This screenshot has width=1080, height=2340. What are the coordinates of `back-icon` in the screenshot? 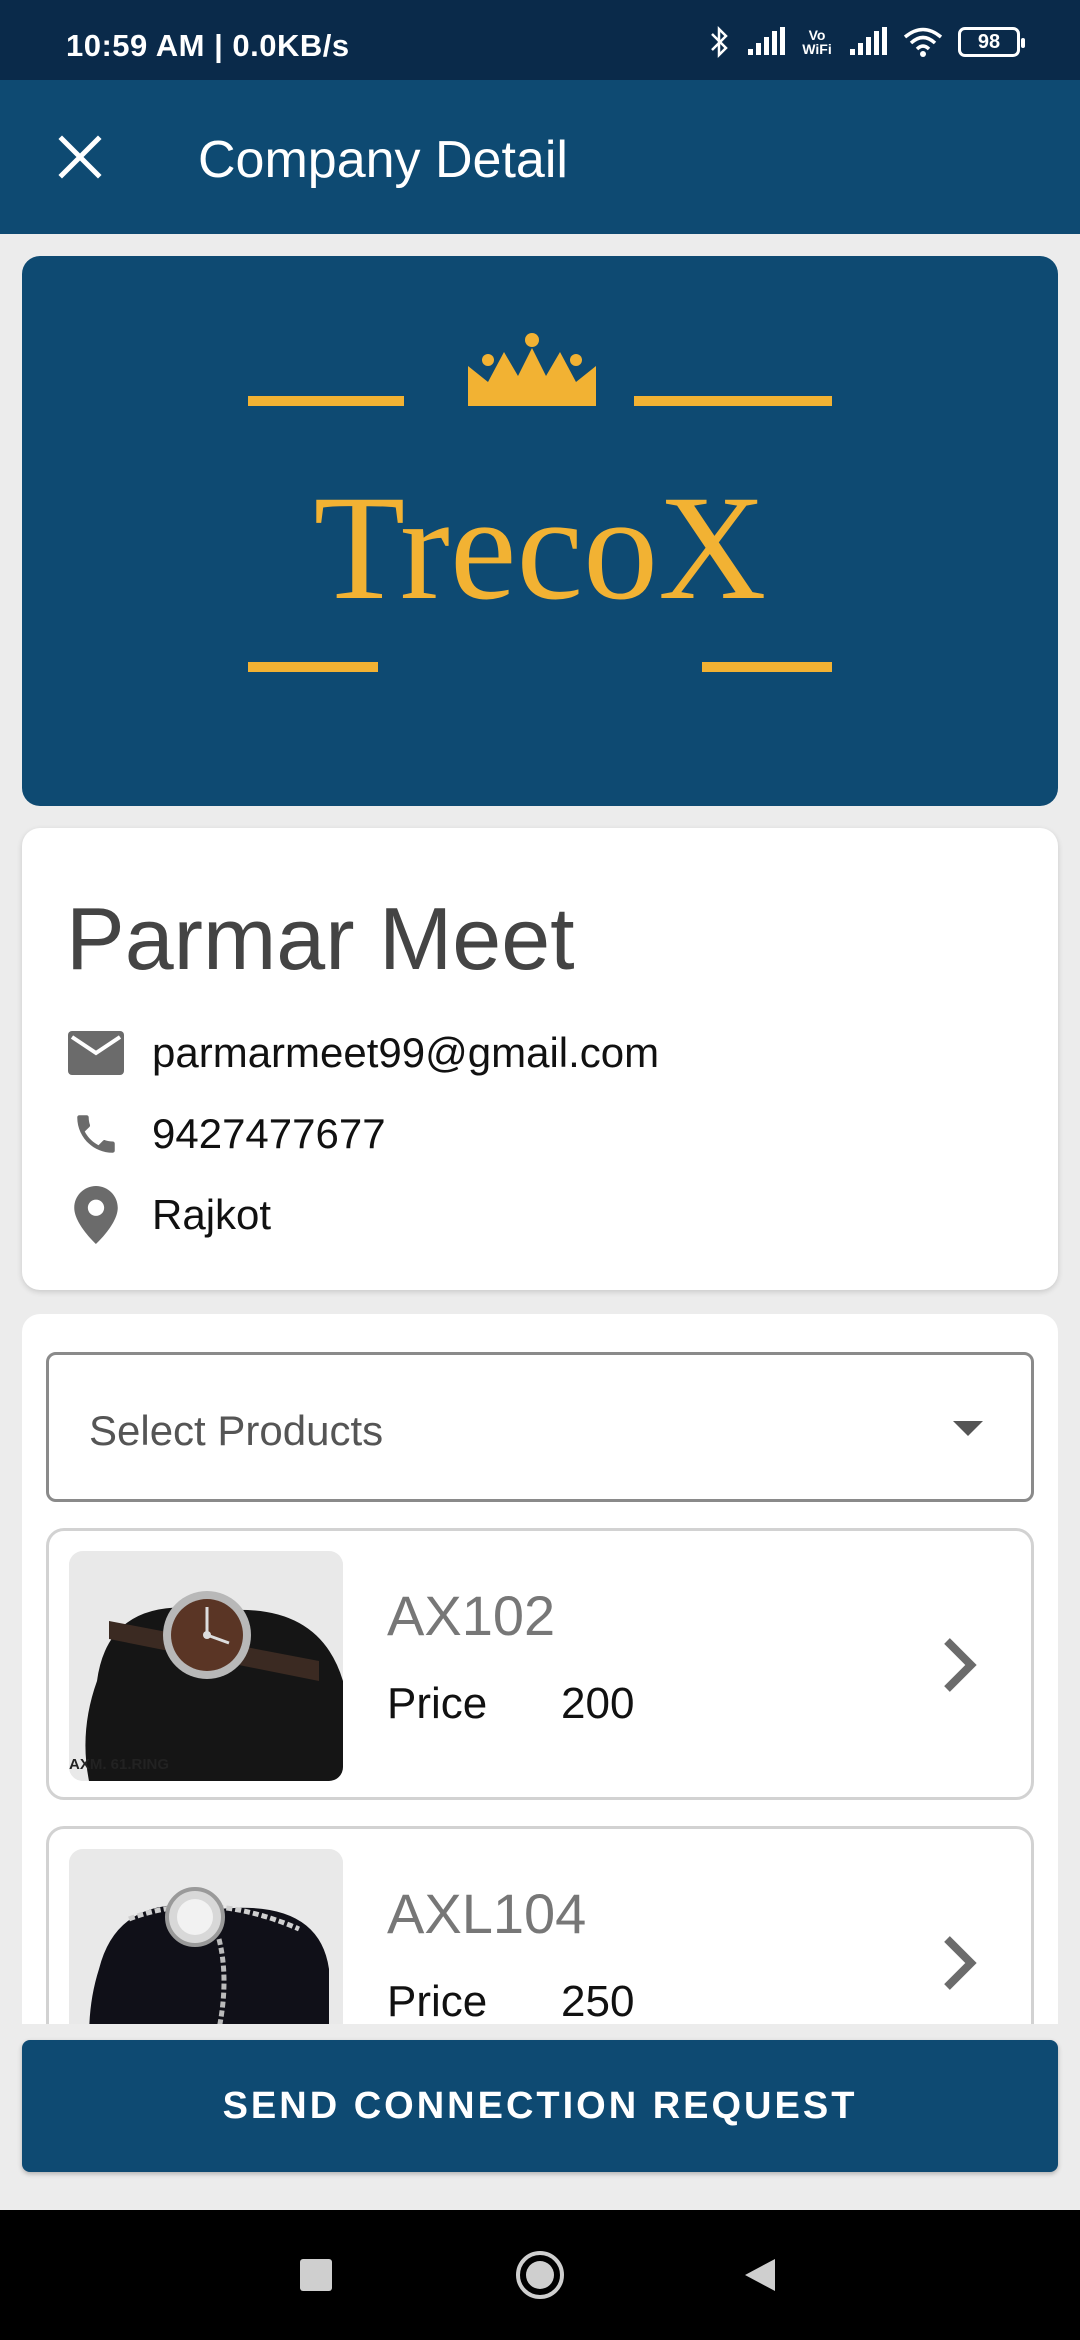 It's located at (760, 2275).